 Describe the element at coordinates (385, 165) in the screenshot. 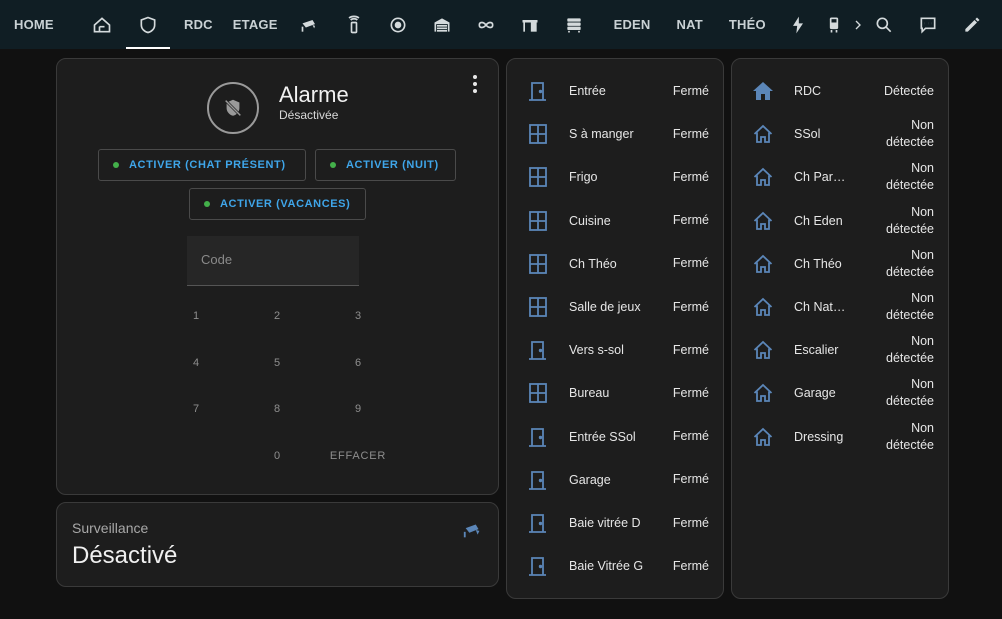

I see `arm-night-button: ACTIVER (NUIT)` at that location.